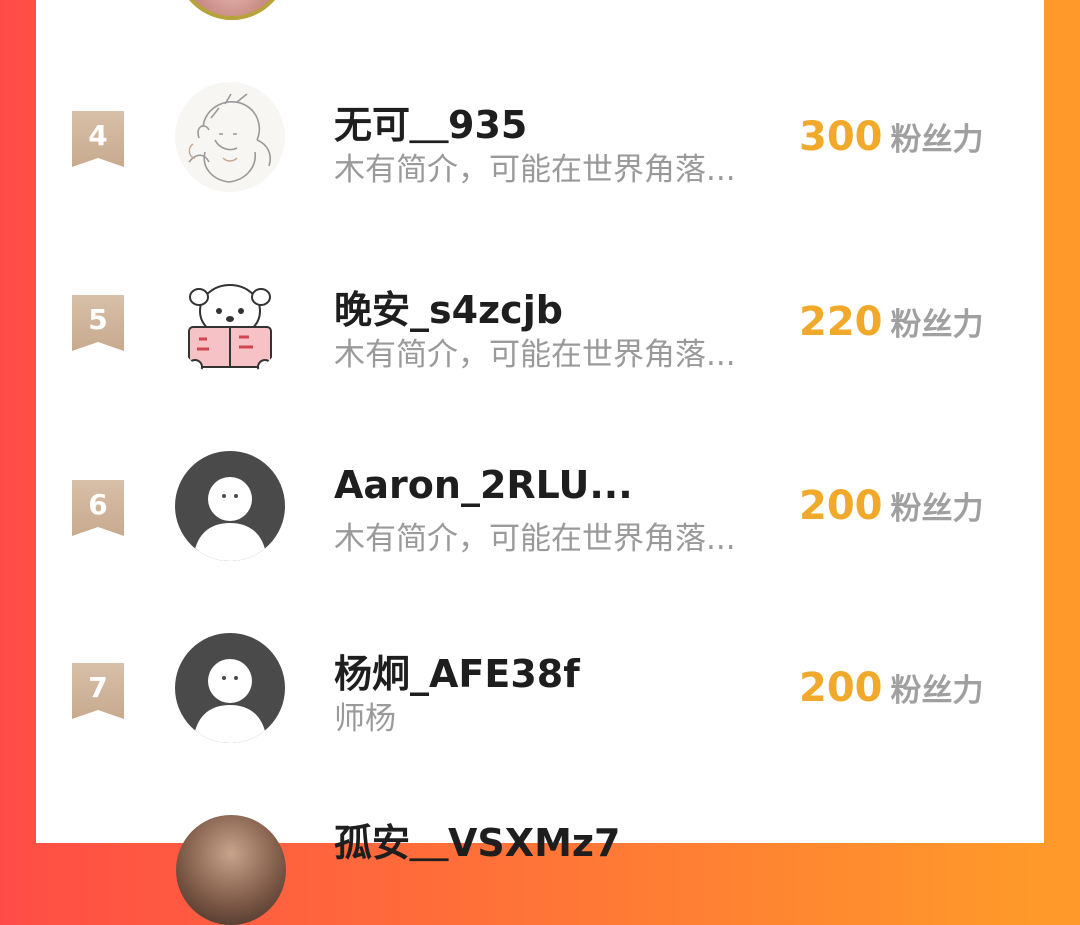  Describe the element at coordinates (431, 125) in the screenshot. I see `user-name: 无可＿935` at that location.